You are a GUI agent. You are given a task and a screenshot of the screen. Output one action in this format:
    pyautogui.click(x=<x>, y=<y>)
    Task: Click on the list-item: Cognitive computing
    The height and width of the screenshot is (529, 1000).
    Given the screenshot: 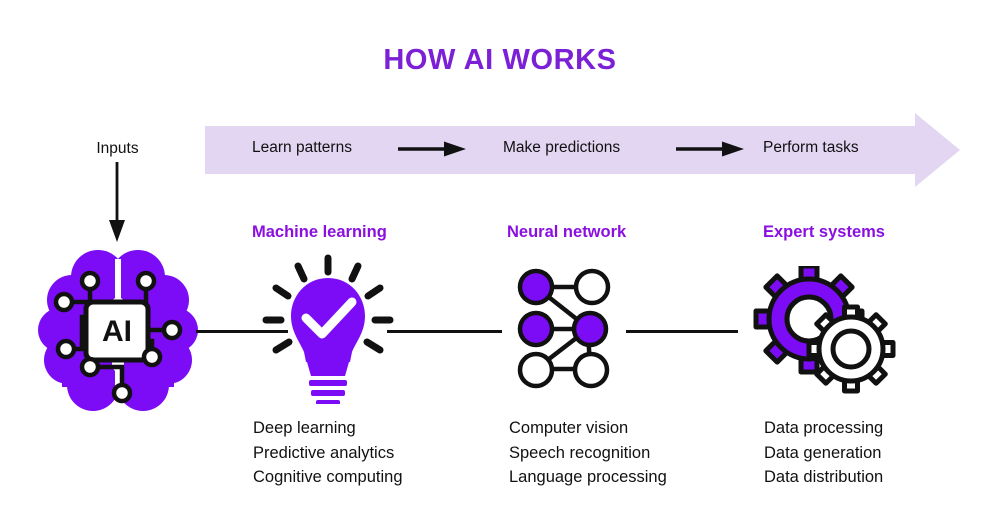 What is the action you would take?
    pyautogui.click(x=328, y=477)
    